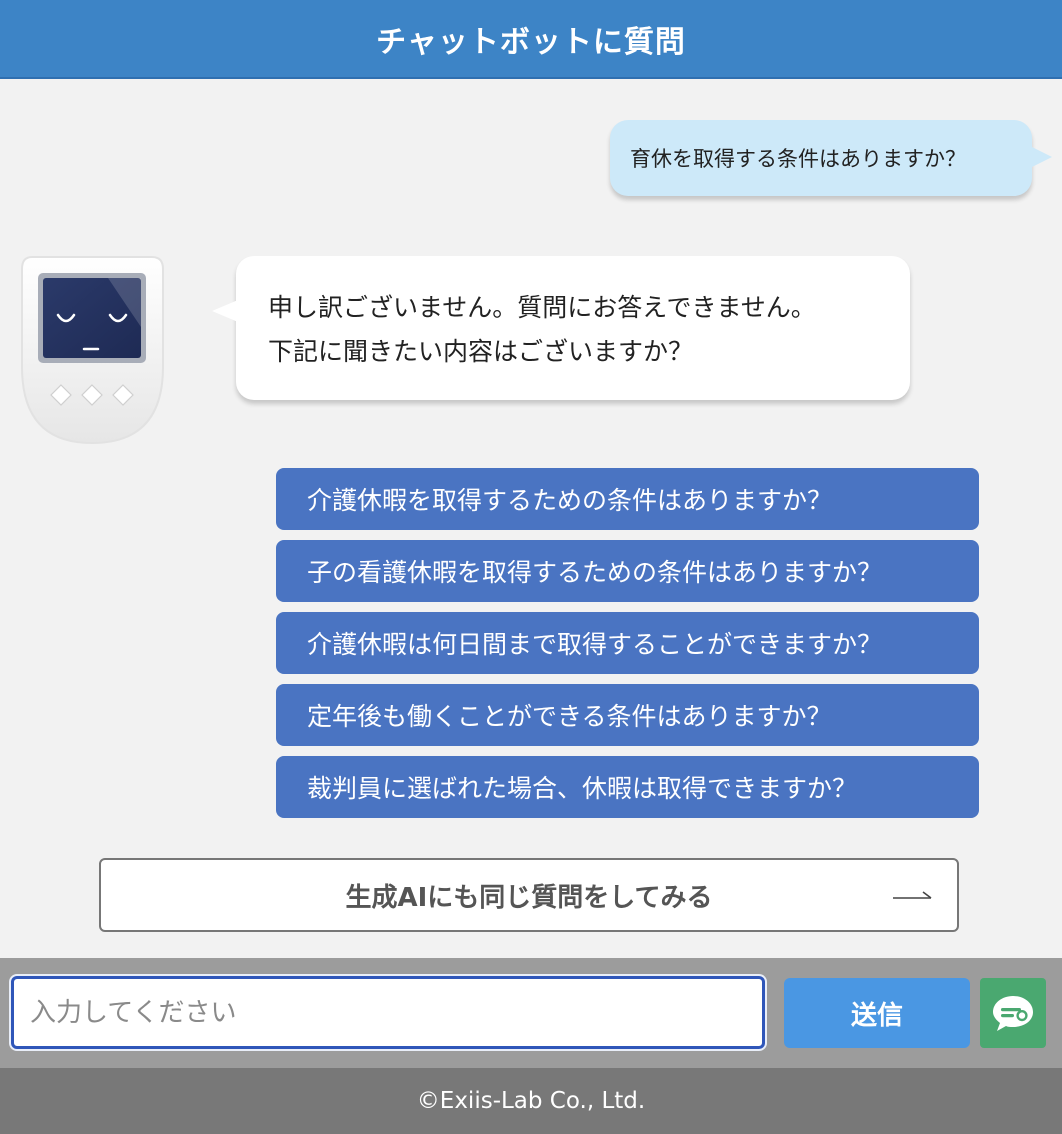  What do you see at coordinates (529, 897) in the screenshot?
I see `ask-generative-ai-label: 生成AIにも同じ質問をしてみる` at bounding box center [529, 897].